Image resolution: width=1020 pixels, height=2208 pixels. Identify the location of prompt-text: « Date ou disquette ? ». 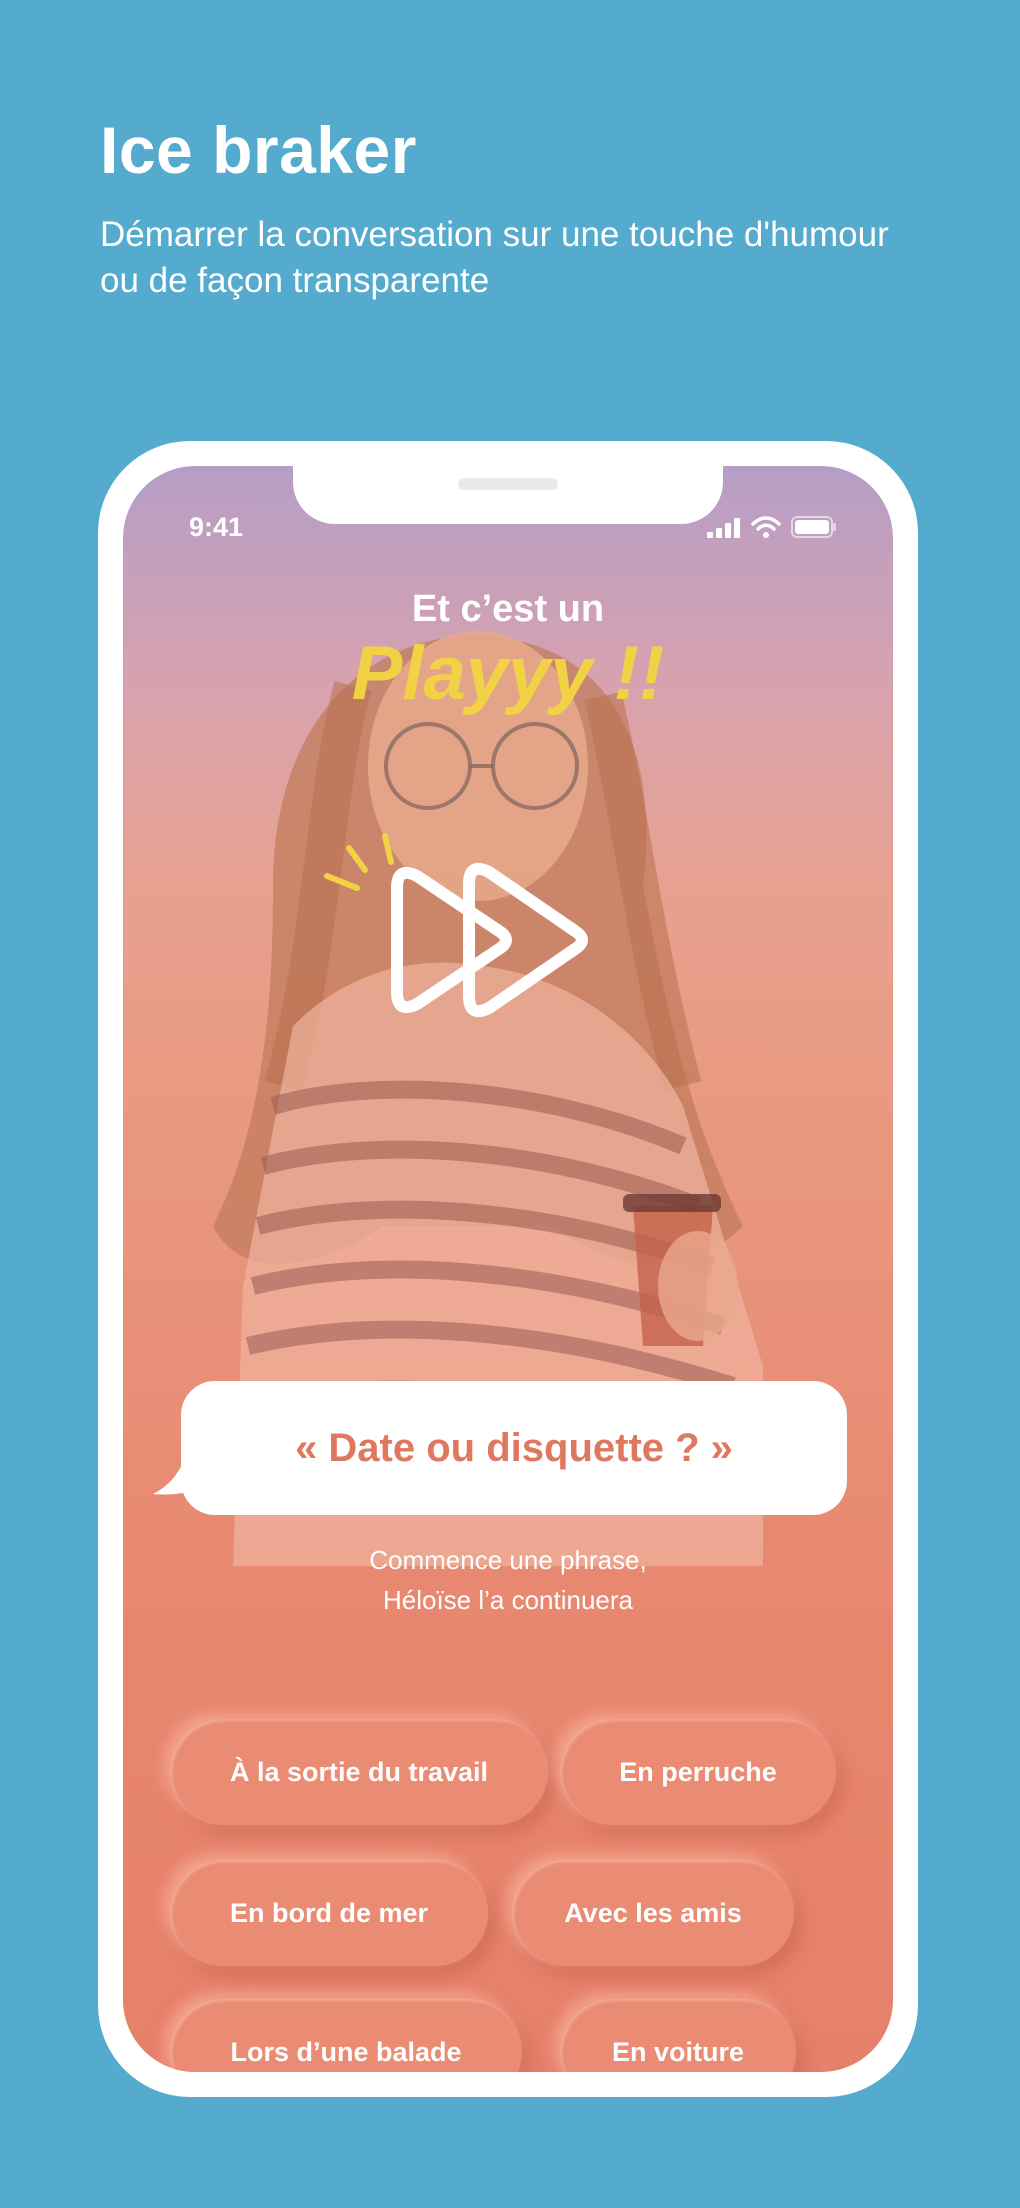
(514, 1447).